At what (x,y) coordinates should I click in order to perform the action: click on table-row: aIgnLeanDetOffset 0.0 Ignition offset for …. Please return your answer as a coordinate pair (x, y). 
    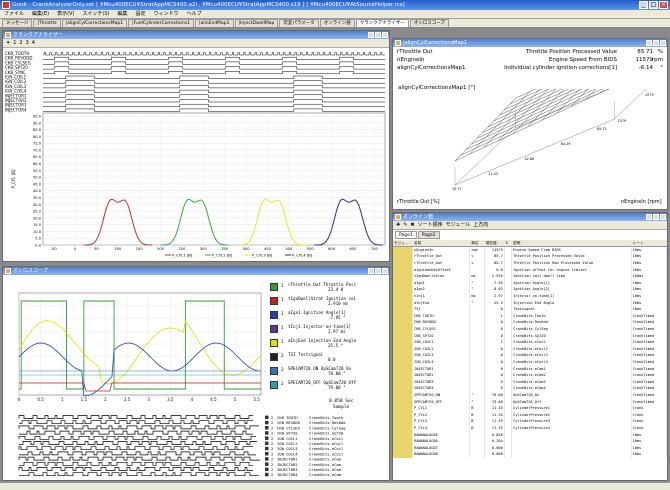
    Looking at the image, I should click on (530, 269).